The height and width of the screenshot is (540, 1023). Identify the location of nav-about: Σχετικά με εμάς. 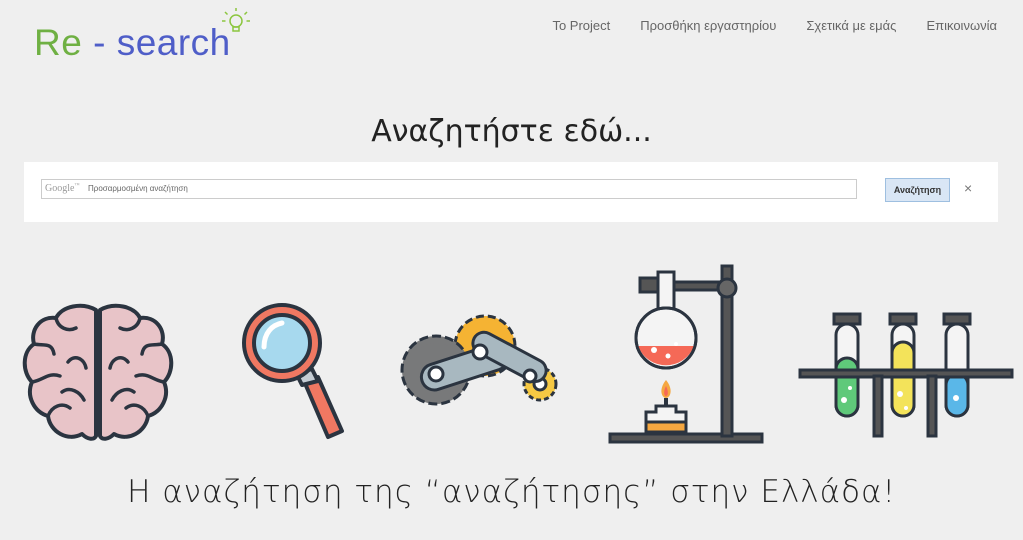
(851, 25).